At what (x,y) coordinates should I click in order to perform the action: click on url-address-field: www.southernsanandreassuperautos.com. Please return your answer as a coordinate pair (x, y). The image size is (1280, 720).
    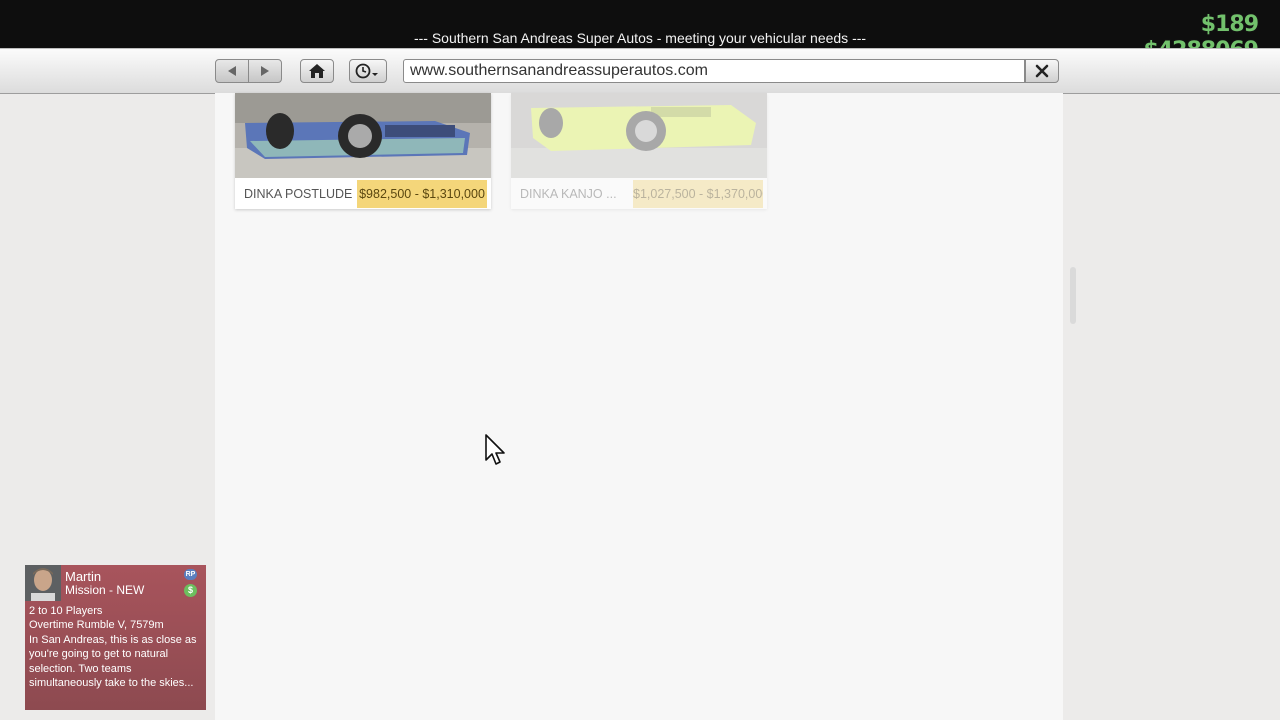
    Looking at the image, I should click on (714, 71).